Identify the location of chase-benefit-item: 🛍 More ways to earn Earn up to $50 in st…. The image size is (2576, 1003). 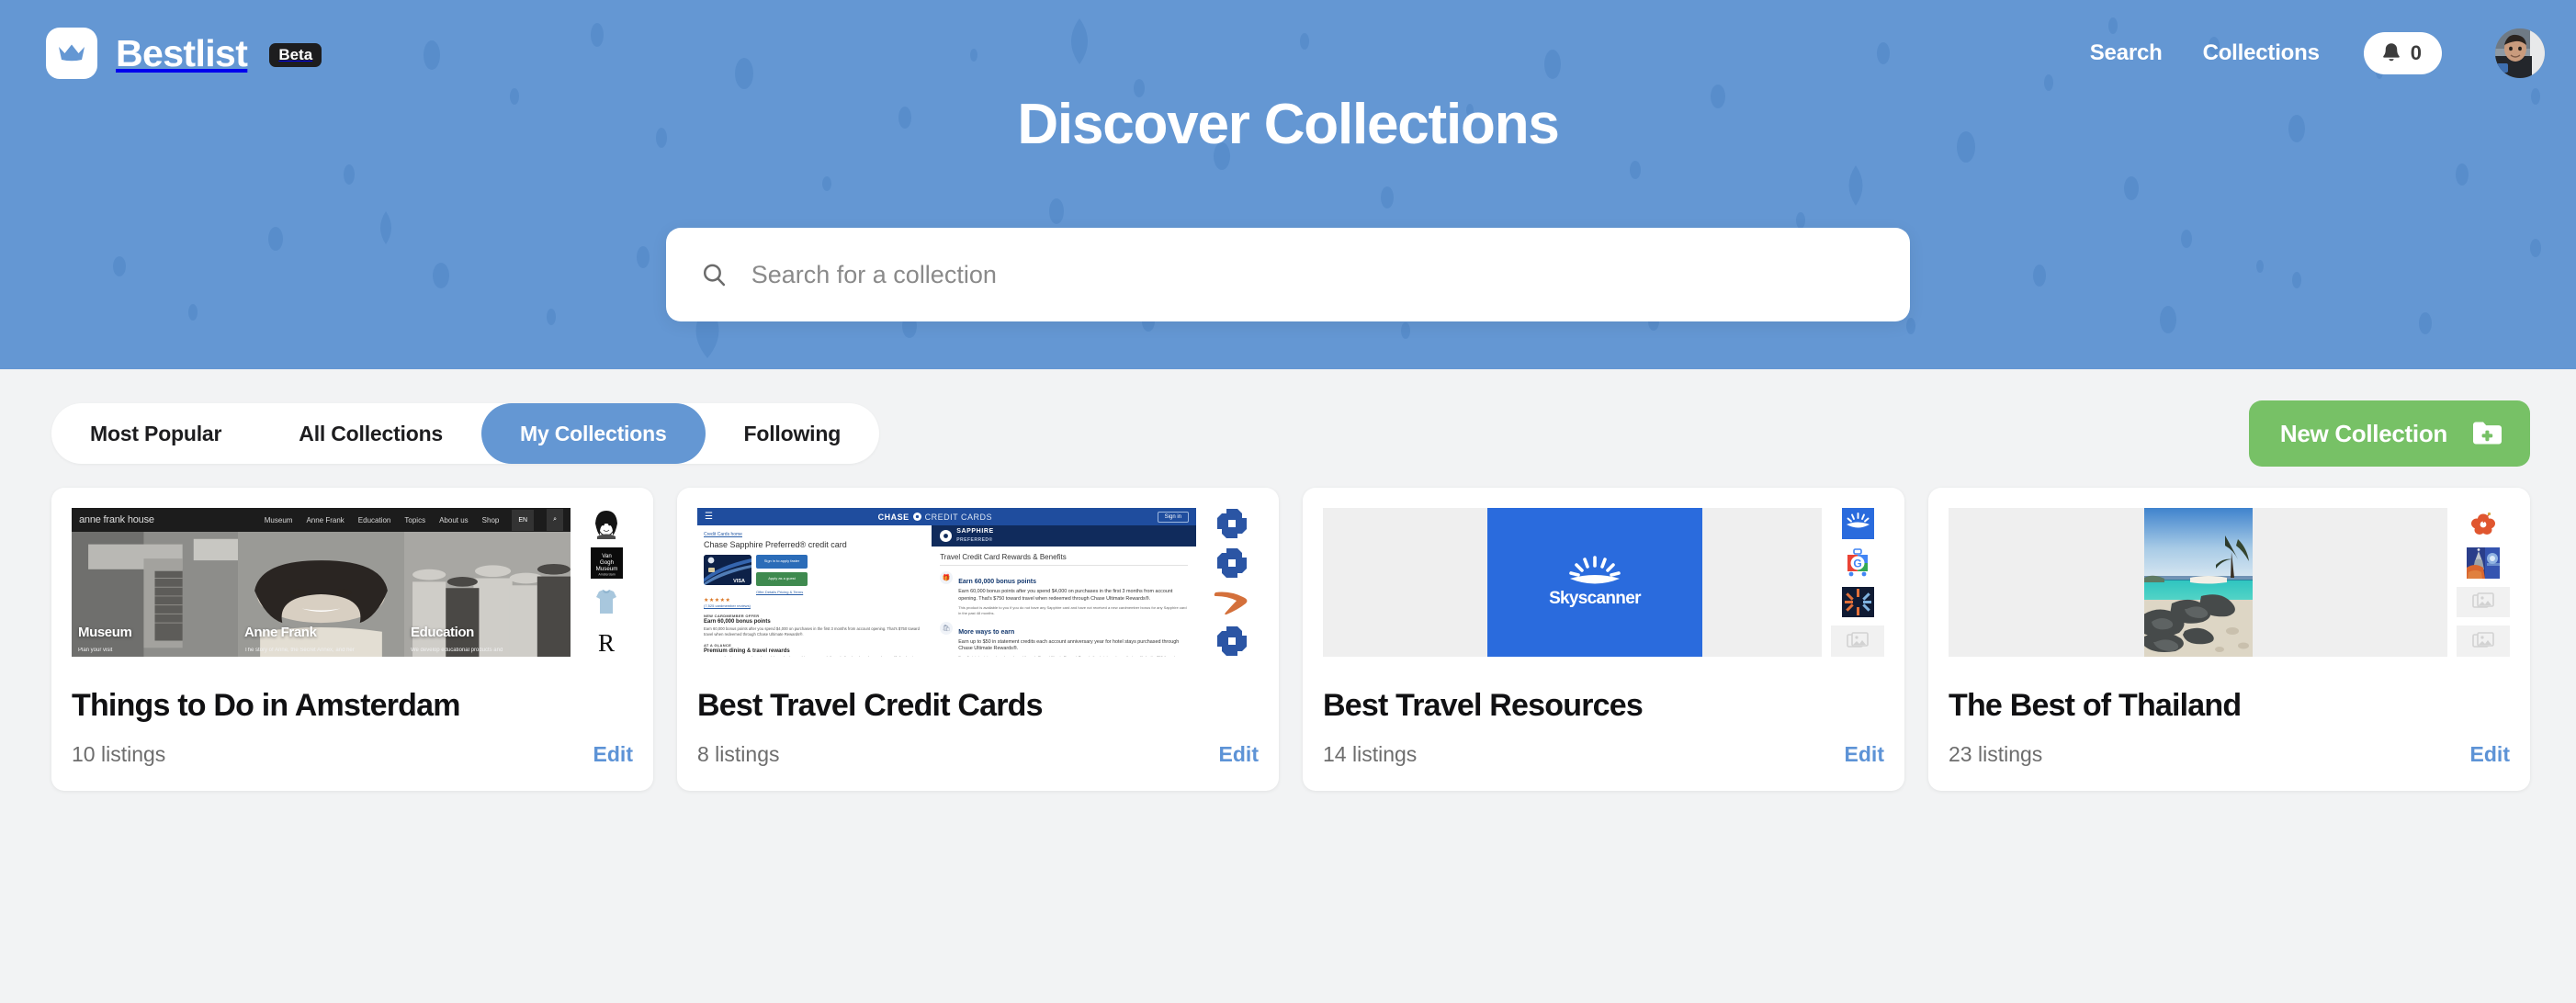
(1064, 639).